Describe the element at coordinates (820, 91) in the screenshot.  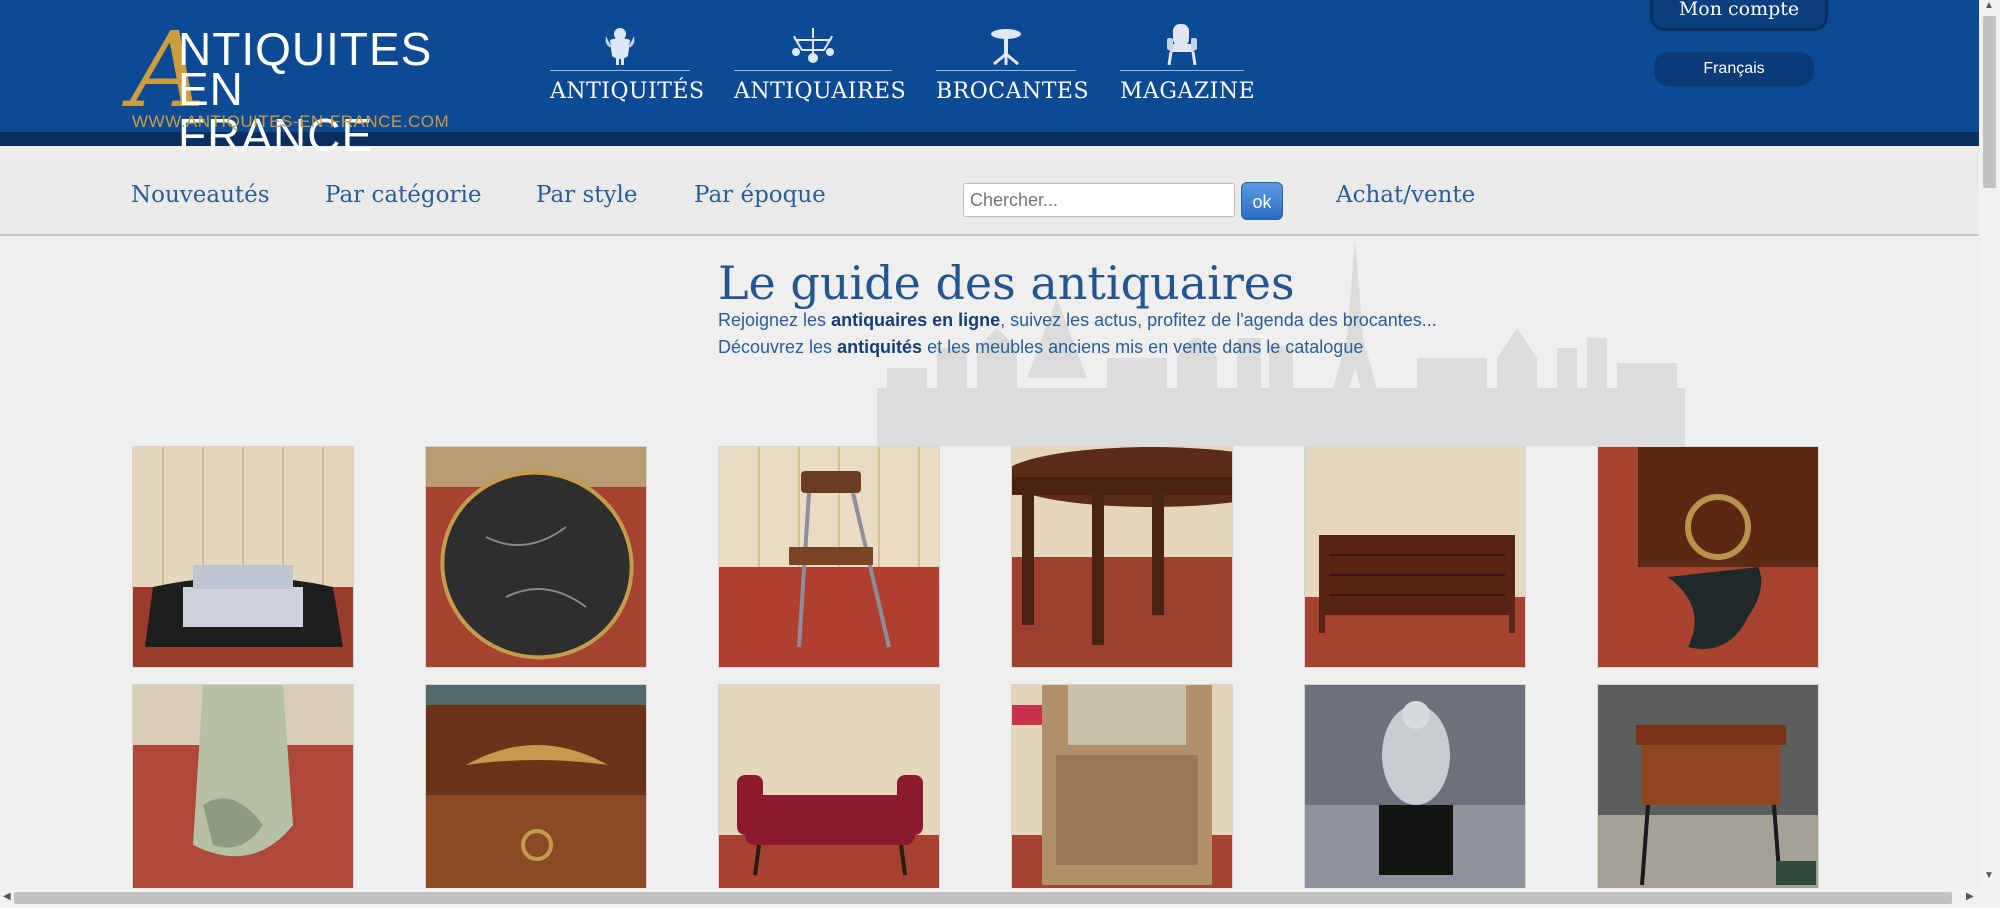
I see `main-nav-label: ANTIQUAIRES` at that location.